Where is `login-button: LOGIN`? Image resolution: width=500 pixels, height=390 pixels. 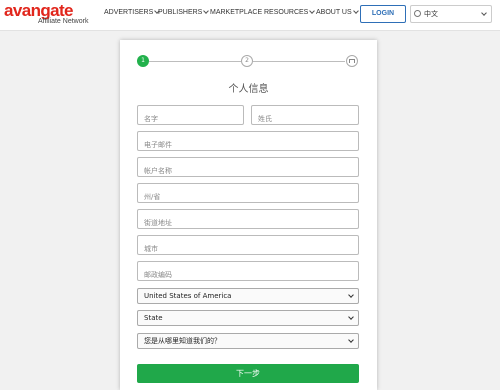
login-button: LOGIN is located at coordinates (383, 14).